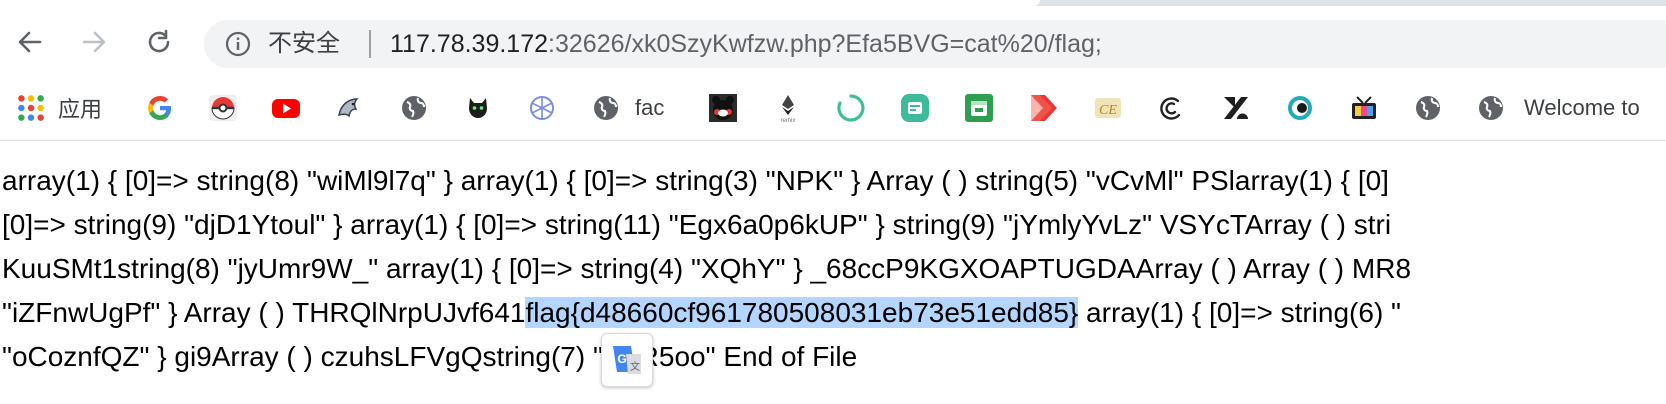 Image resolution: width=1666 pixels, height=404 pixels. What do you see at coordinates (788, 120) in the screenshot?
I see `svg-text: remix` at bounding box center [788, 120].